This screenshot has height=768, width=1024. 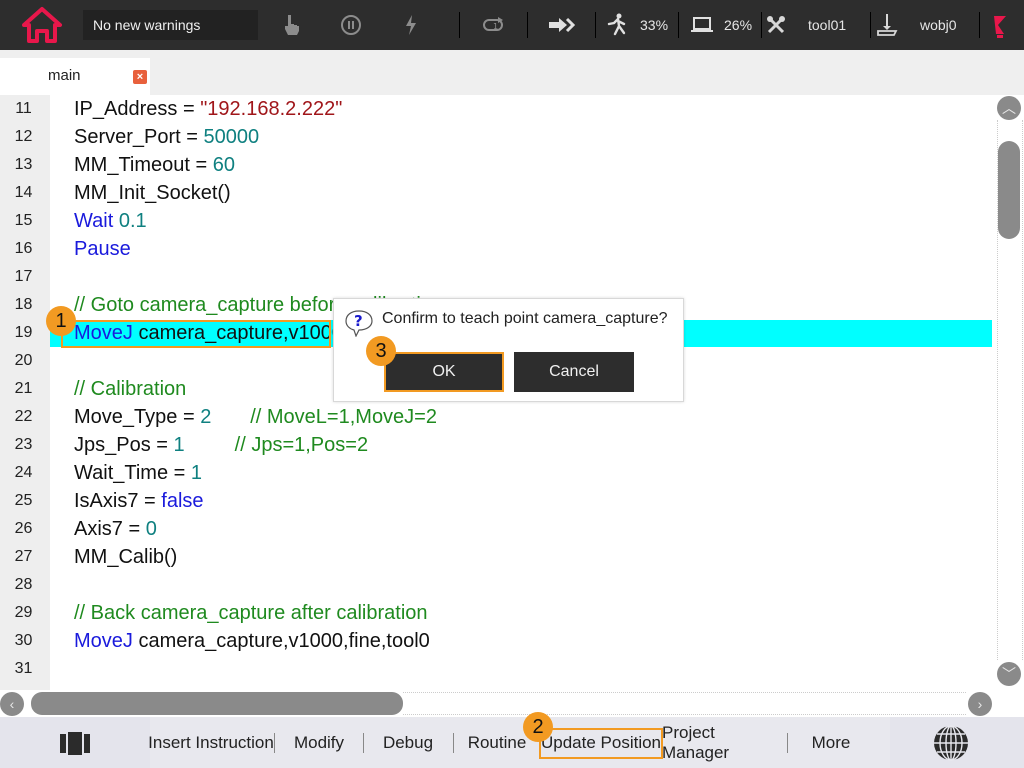 I want to click on code-token: IsAxis7 =, so click(x=118, y=501).